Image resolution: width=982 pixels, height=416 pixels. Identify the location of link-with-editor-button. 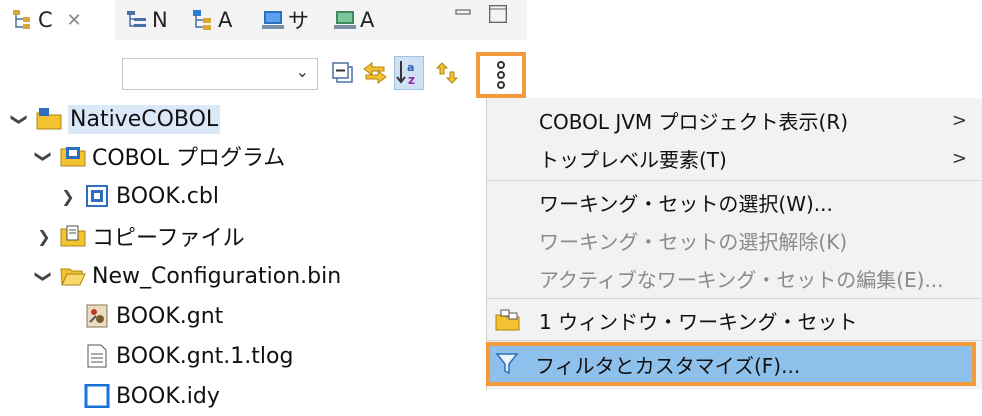
(375, 73).